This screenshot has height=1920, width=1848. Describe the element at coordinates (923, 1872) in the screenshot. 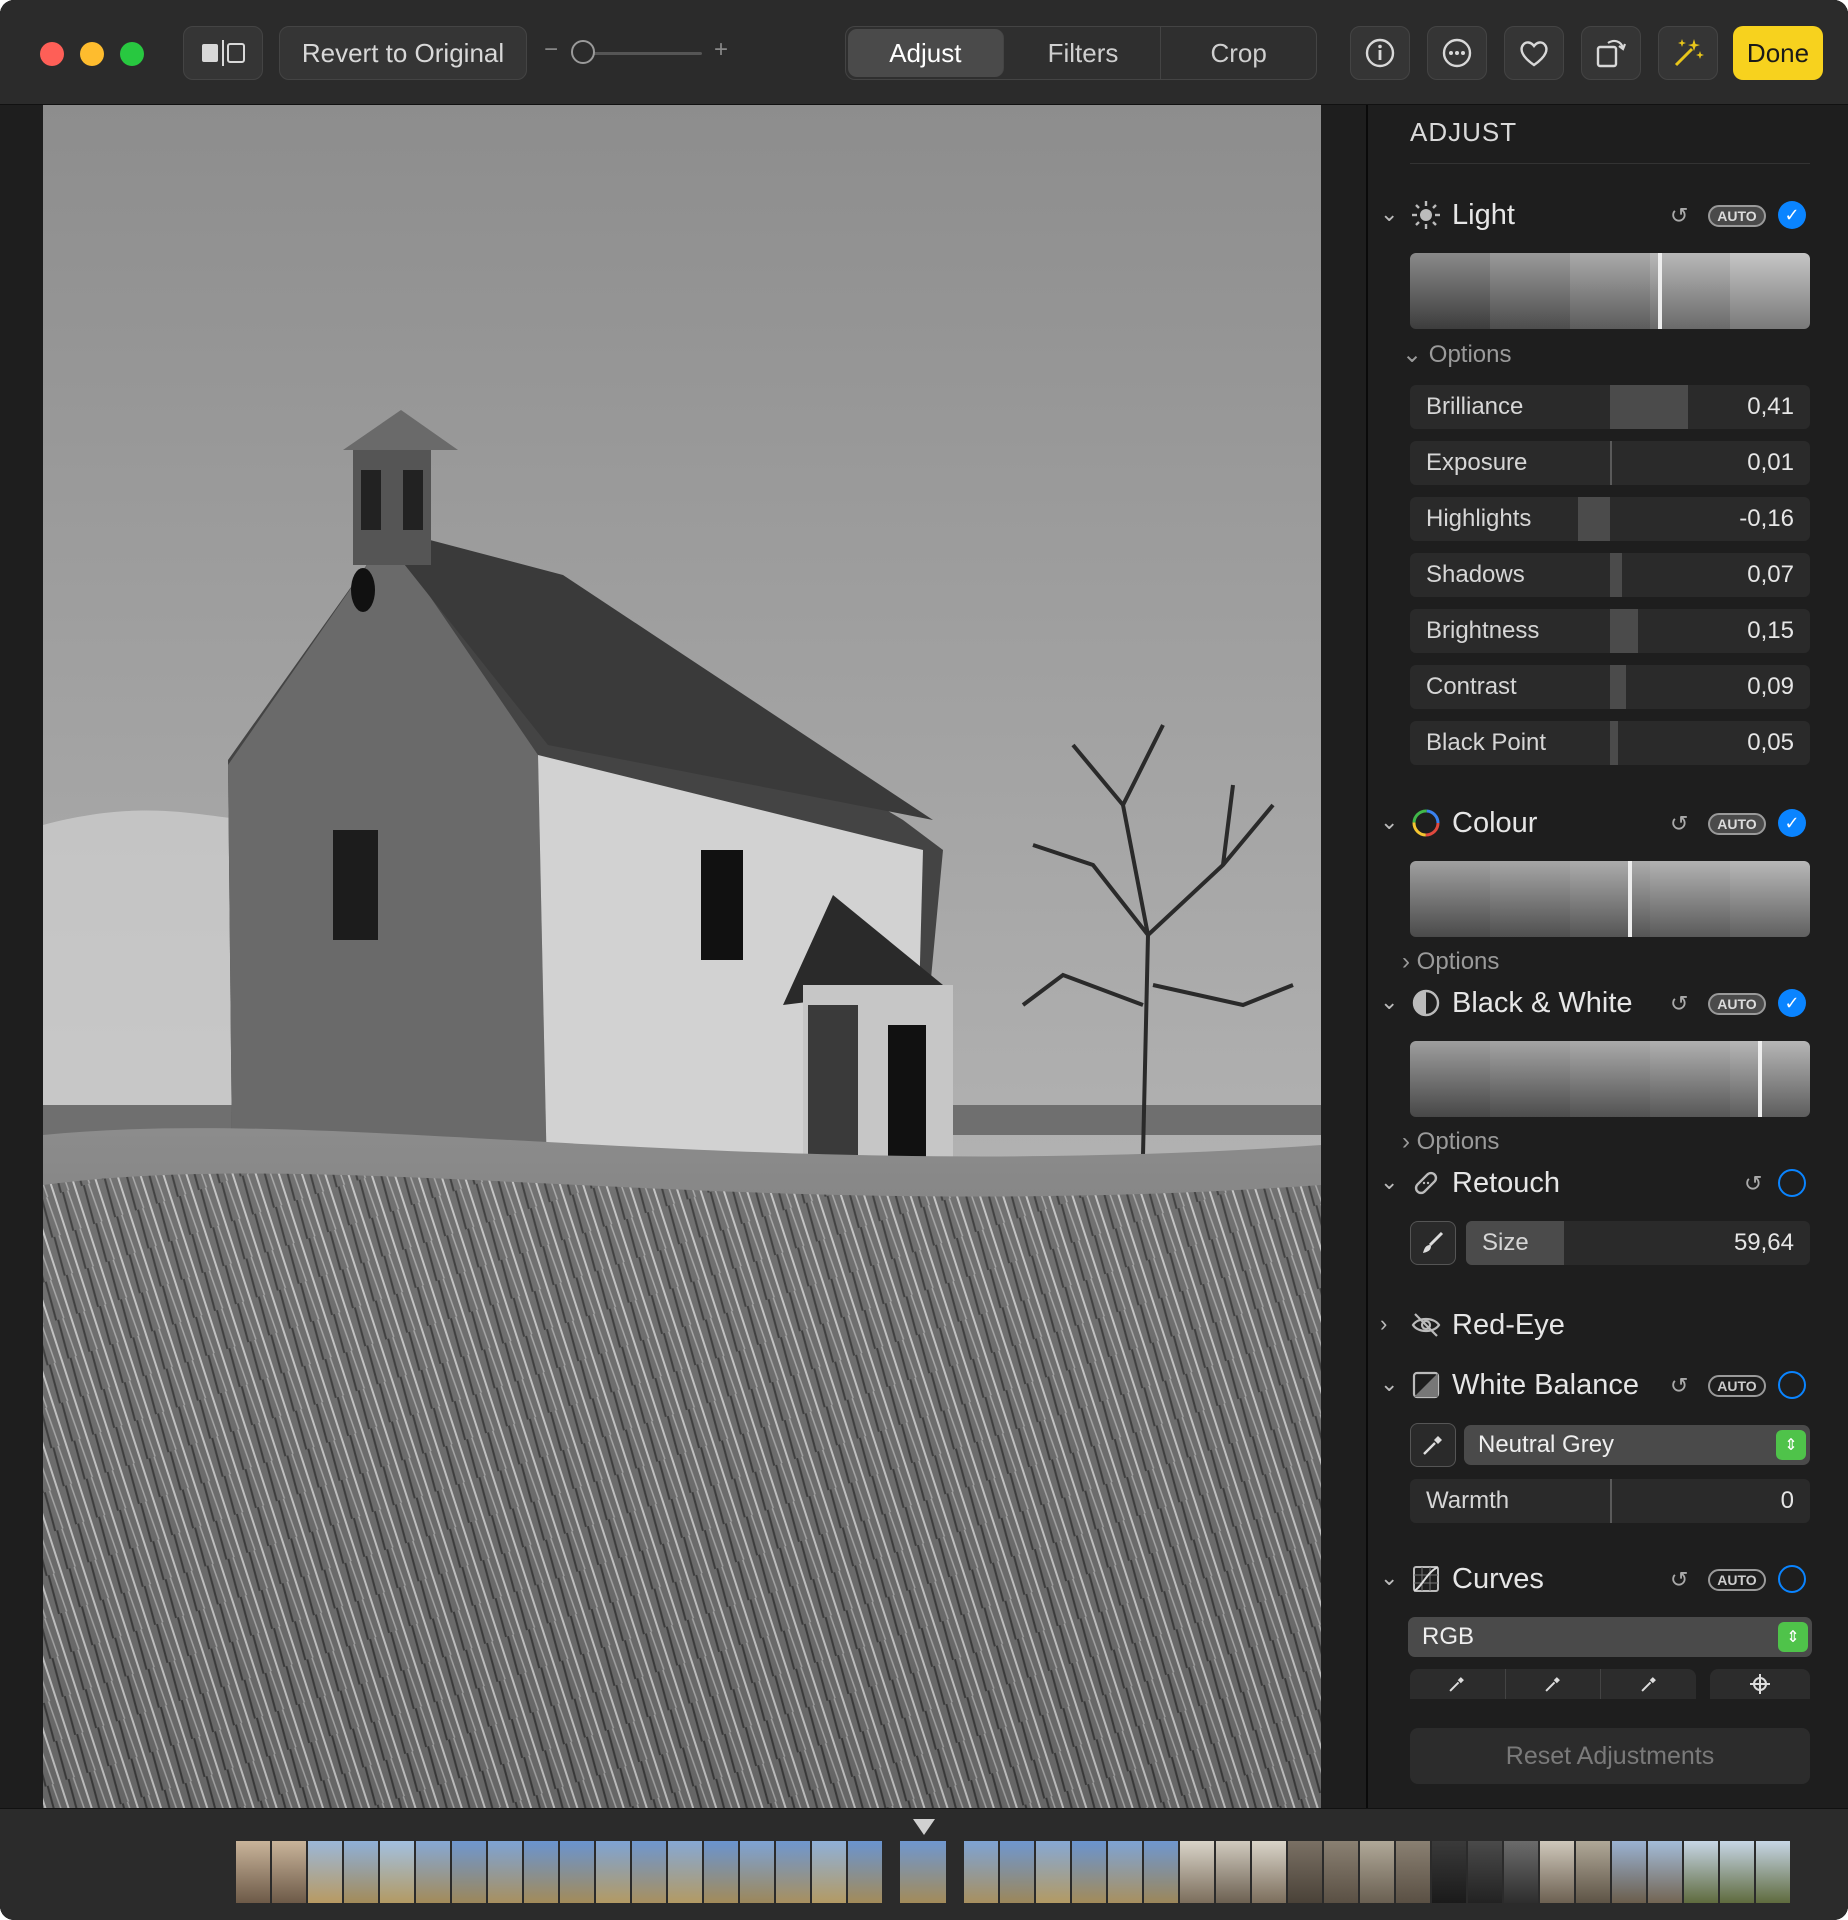

I see `filmstrip-thumb-selected` at that location.